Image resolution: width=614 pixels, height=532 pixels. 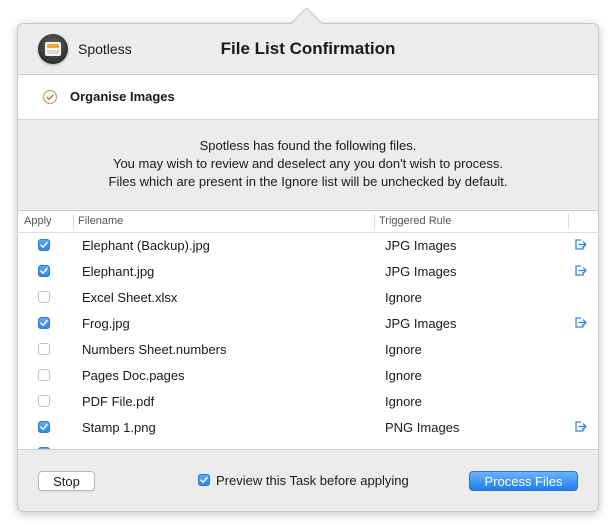 I want to click on process-files-button: Process Files, so click(x=523, y=481).